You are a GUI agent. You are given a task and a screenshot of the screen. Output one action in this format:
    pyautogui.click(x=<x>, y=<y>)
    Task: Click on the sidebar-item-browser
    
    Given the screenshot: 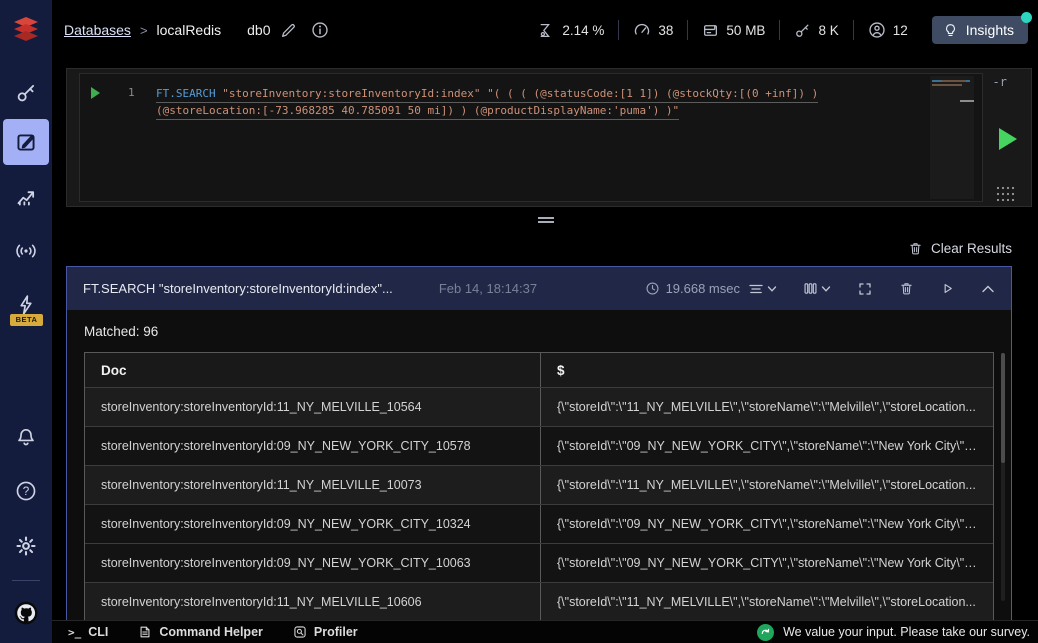 What is the action you would take?
    pyautogui.click(x=26, y=93)
    